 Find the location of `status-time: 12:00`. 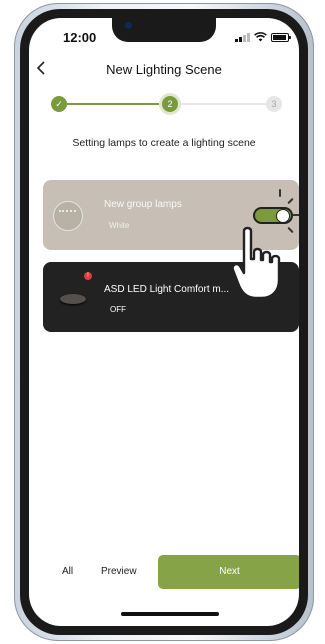

status-time: 12:00 is located at coordinates (80, 37).